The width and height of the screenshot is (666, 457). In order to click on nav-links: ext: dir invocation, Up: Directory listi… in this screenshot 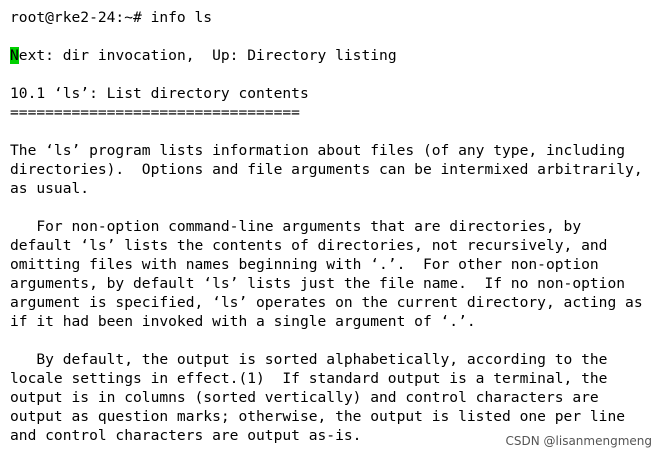, I will do `click(207, 55)`.